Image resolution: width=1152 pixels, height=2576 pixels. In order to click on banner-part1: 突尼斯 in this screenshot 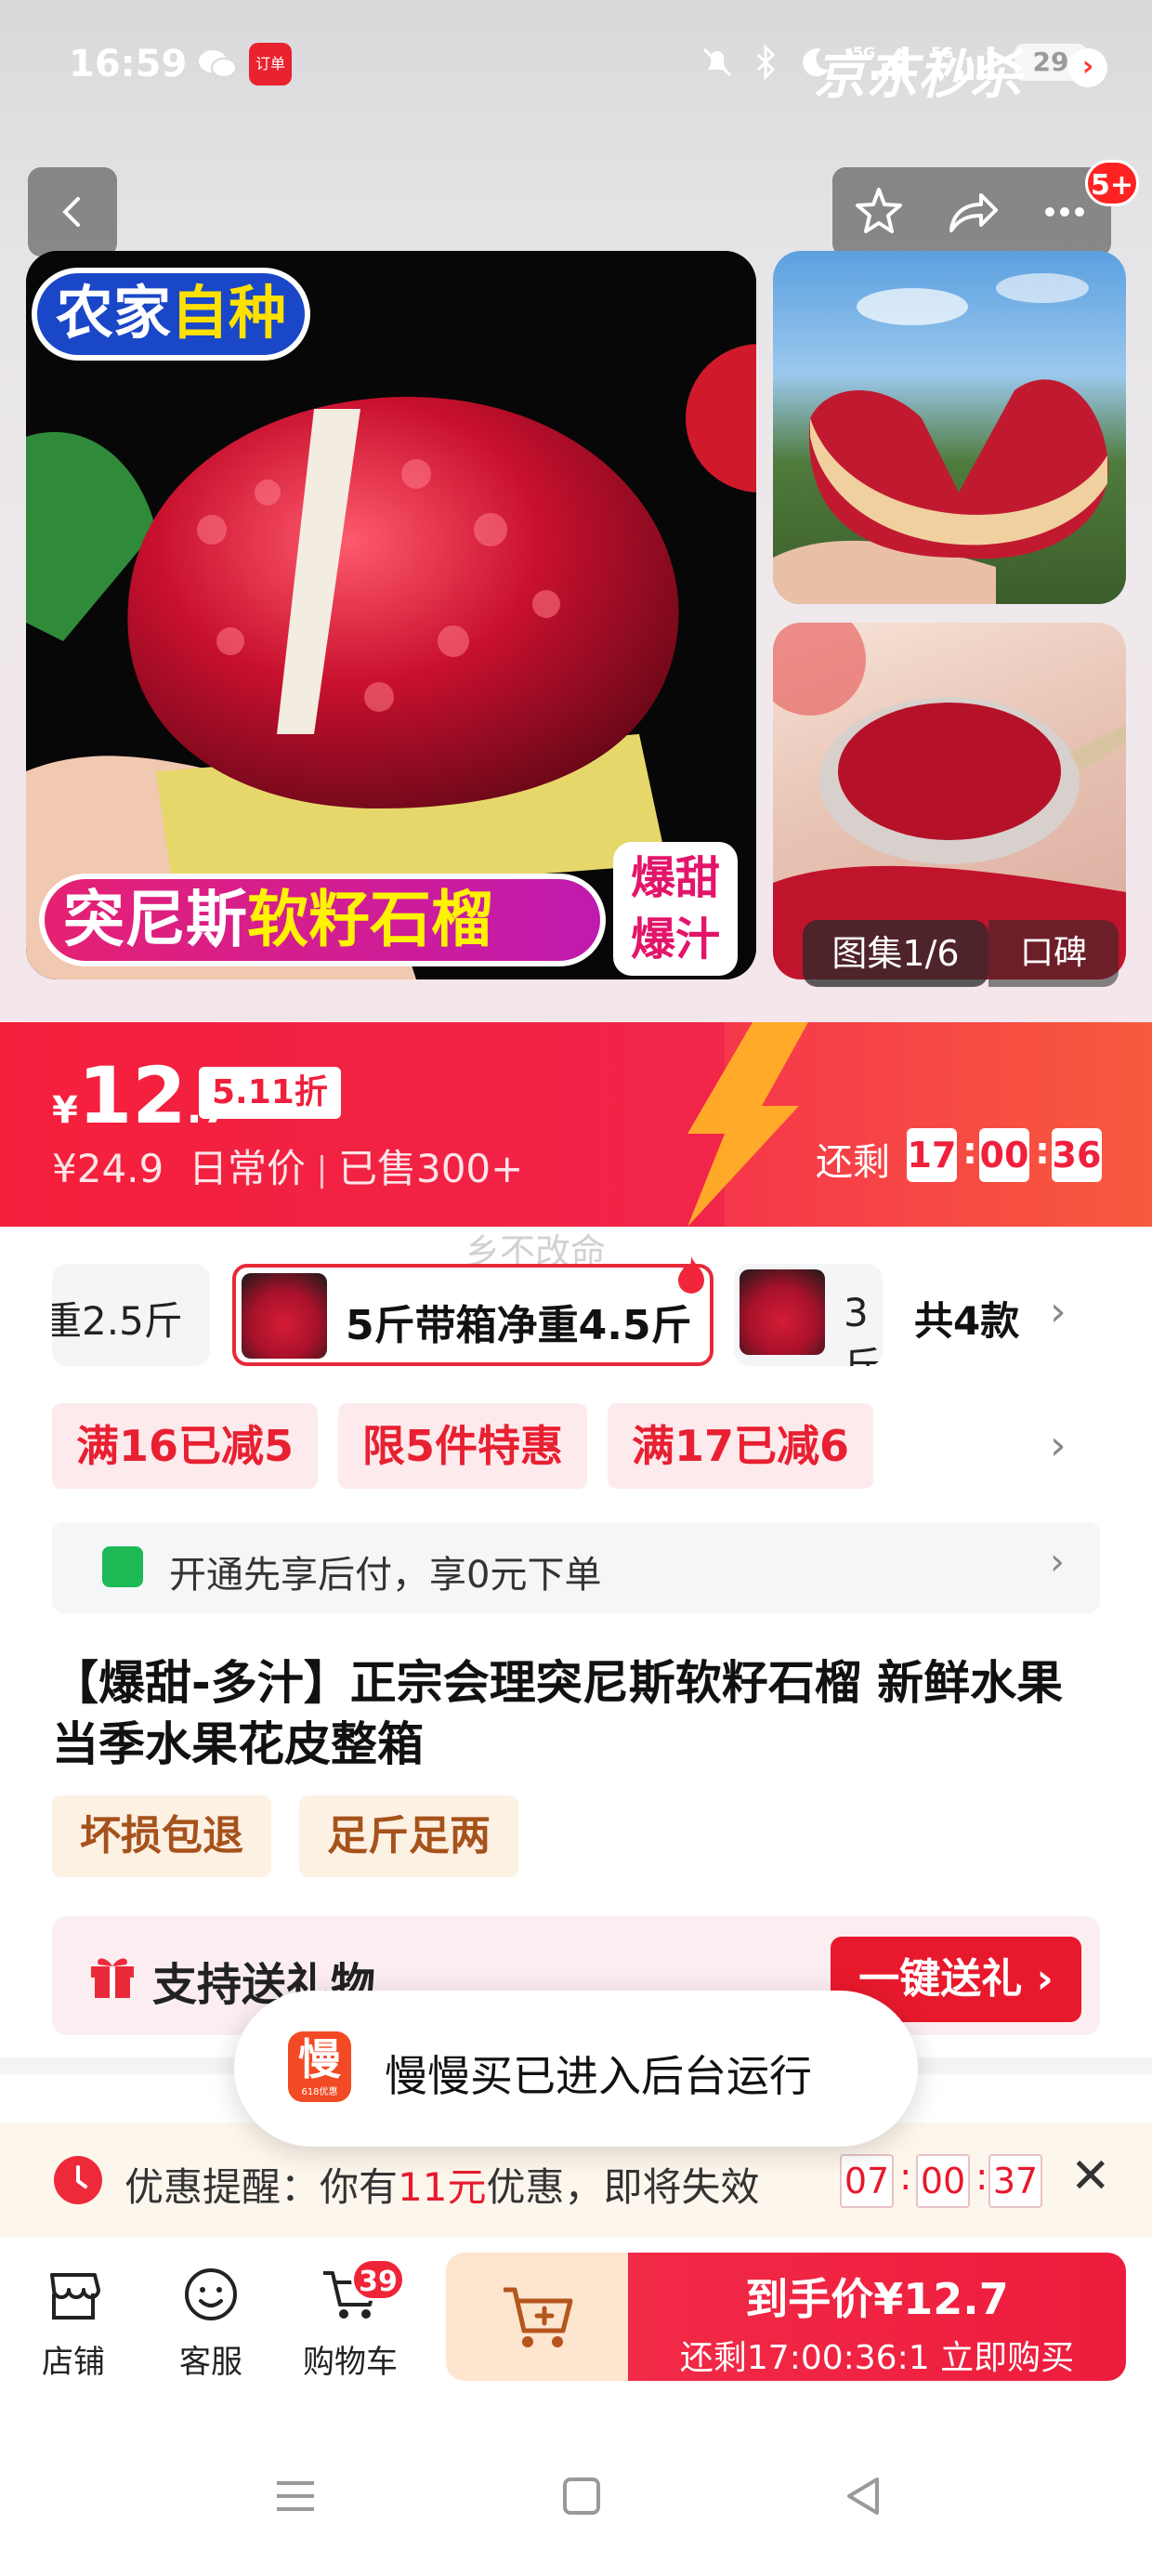, I will do `click(155, 919)`.